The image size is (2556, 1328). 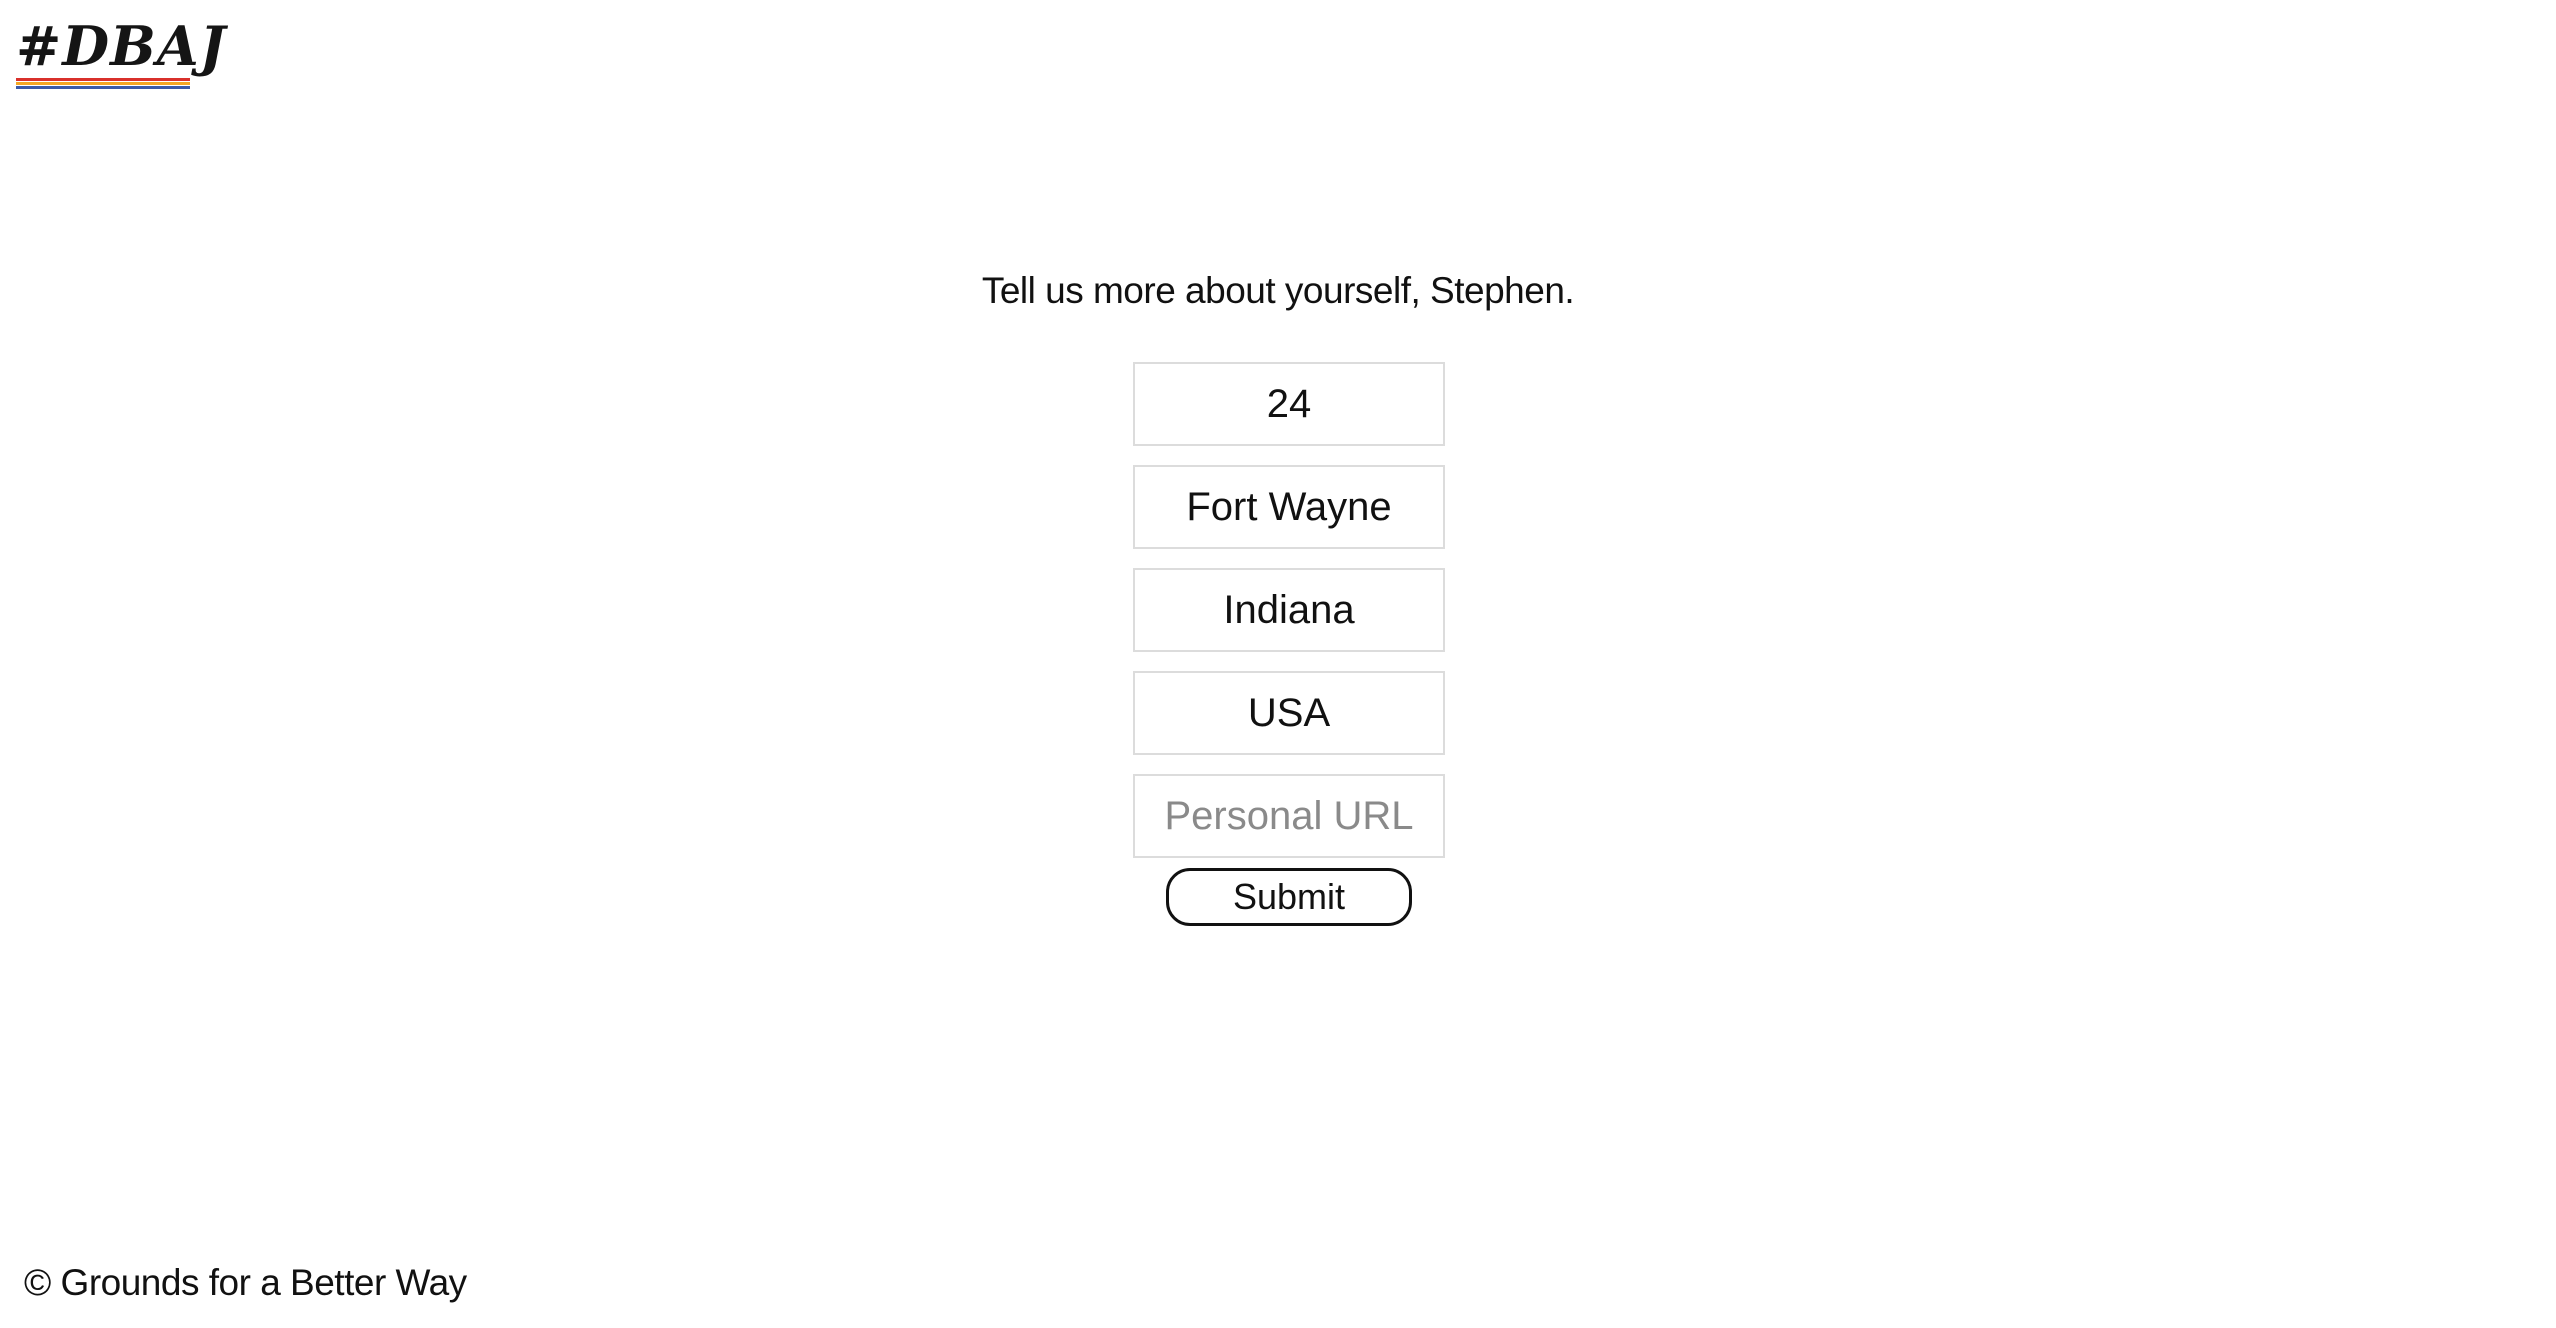 What do you see at coordinates (1289, 897) in the screenshot?
I see `submit-button: Submit` at bounding box center [1289, 897].